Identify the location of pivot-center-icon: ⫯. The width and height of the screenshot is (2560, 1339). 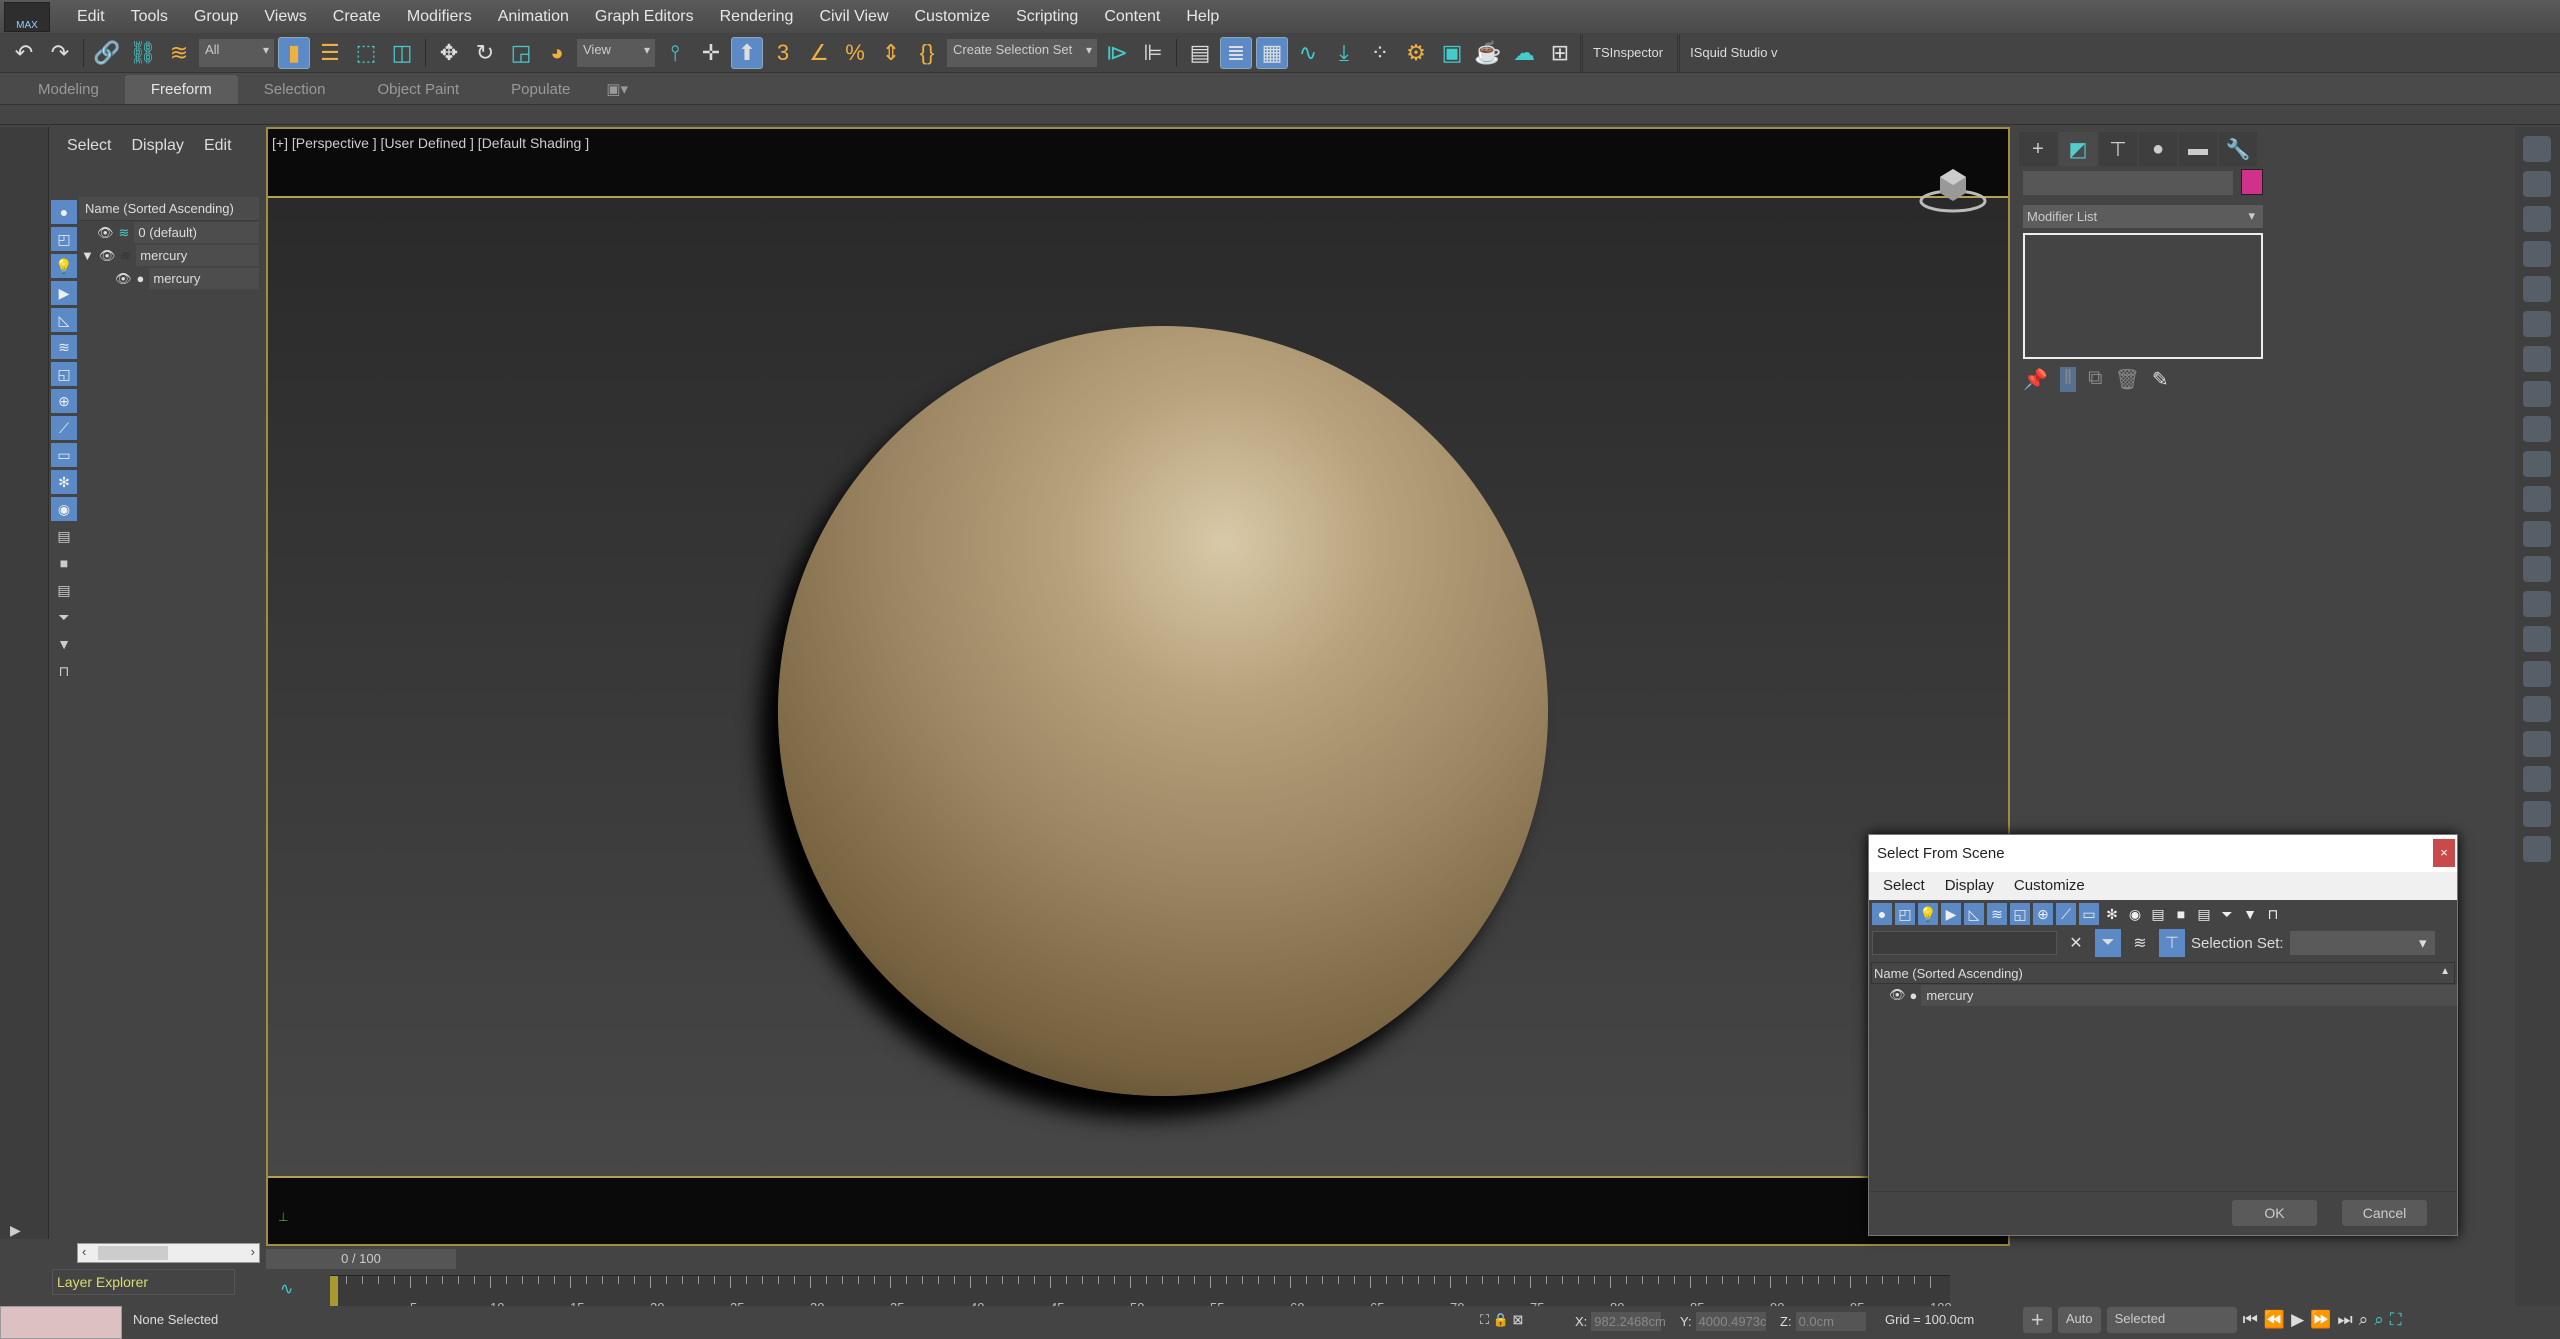
(675, 53).